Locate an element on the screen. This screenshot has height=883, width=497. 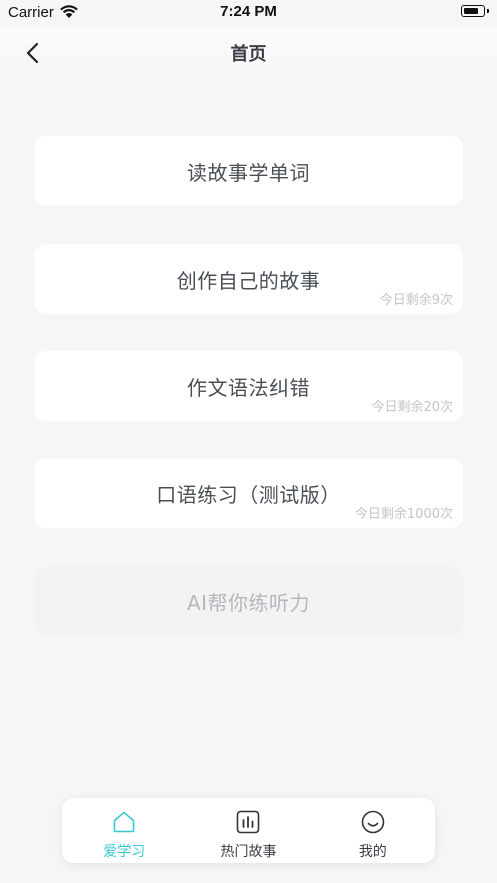
smile-icon is located at coordinates (373, 822).